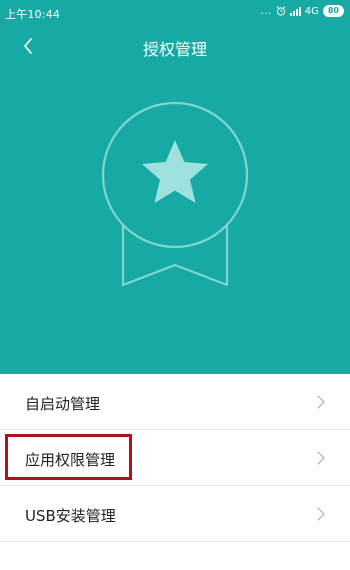  Describe the element at coordinates (175, 402) in the screenshot. I see `list-item-autostart-management: 自启动管理` at that location.